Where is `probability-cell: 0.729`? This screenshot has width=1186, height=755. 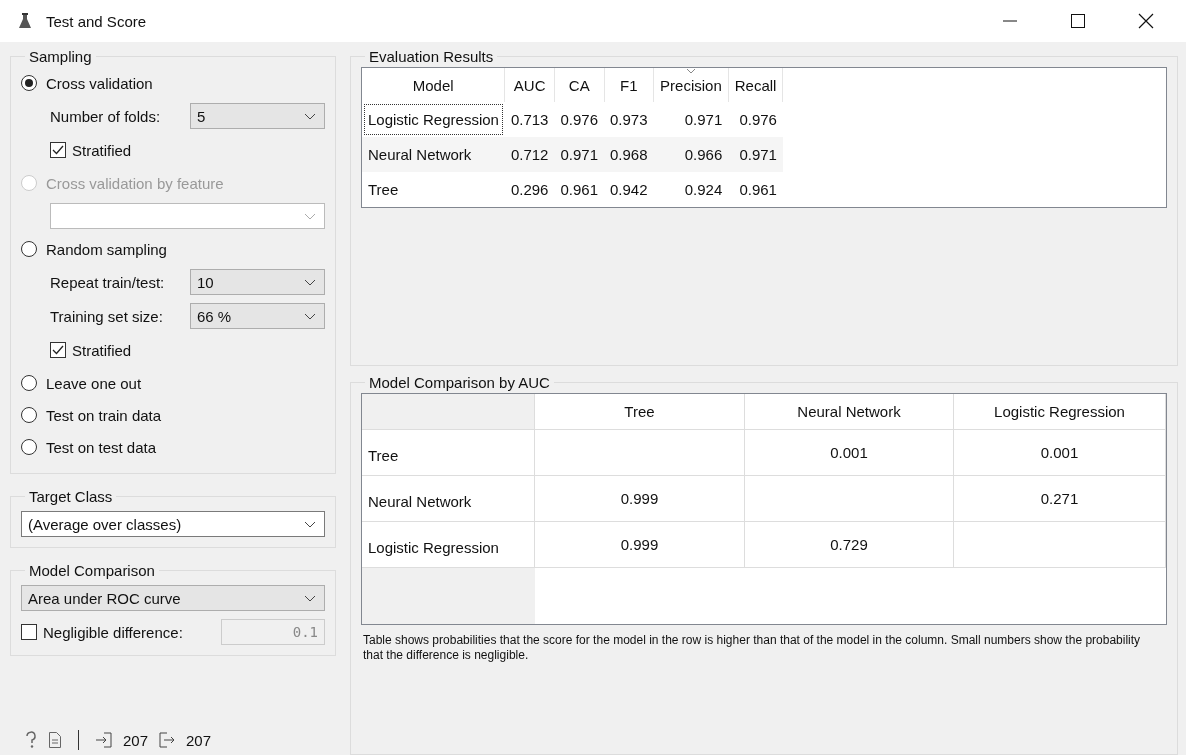
probability-cell: 0.729 is located at coordinates (849, 545).